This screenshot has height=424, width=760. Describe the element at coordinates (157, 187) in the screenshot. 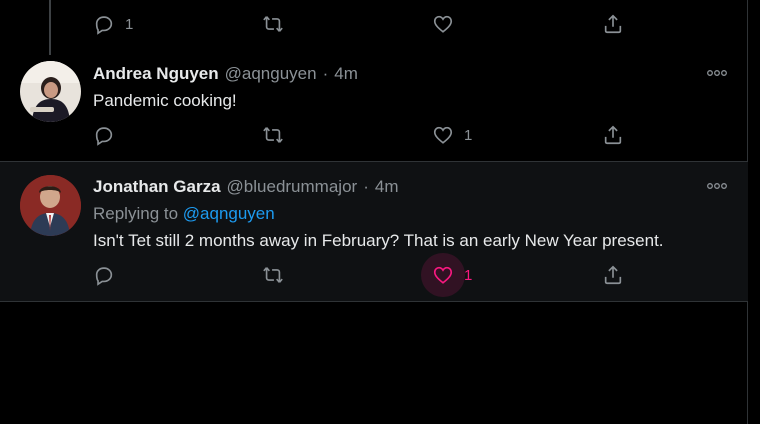

I see `author-name: Jonathan Garza` at that location.